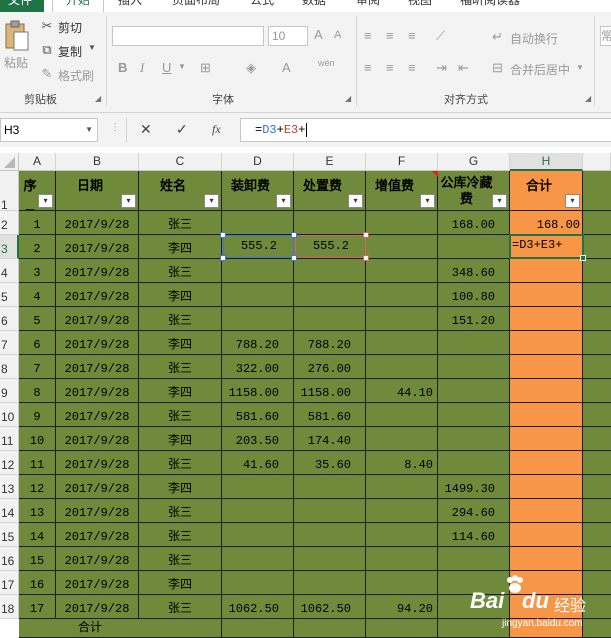 The width and height of the screenshot is (611, 638). I want to click on row-header-1: 1, so click(9, 191).